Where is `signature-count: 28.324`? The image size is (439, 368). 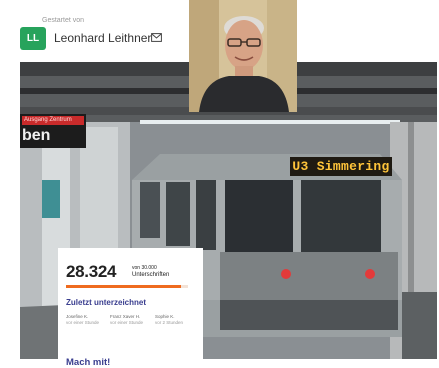
signature-count: 28.324 is located at coordinates (91, 271).